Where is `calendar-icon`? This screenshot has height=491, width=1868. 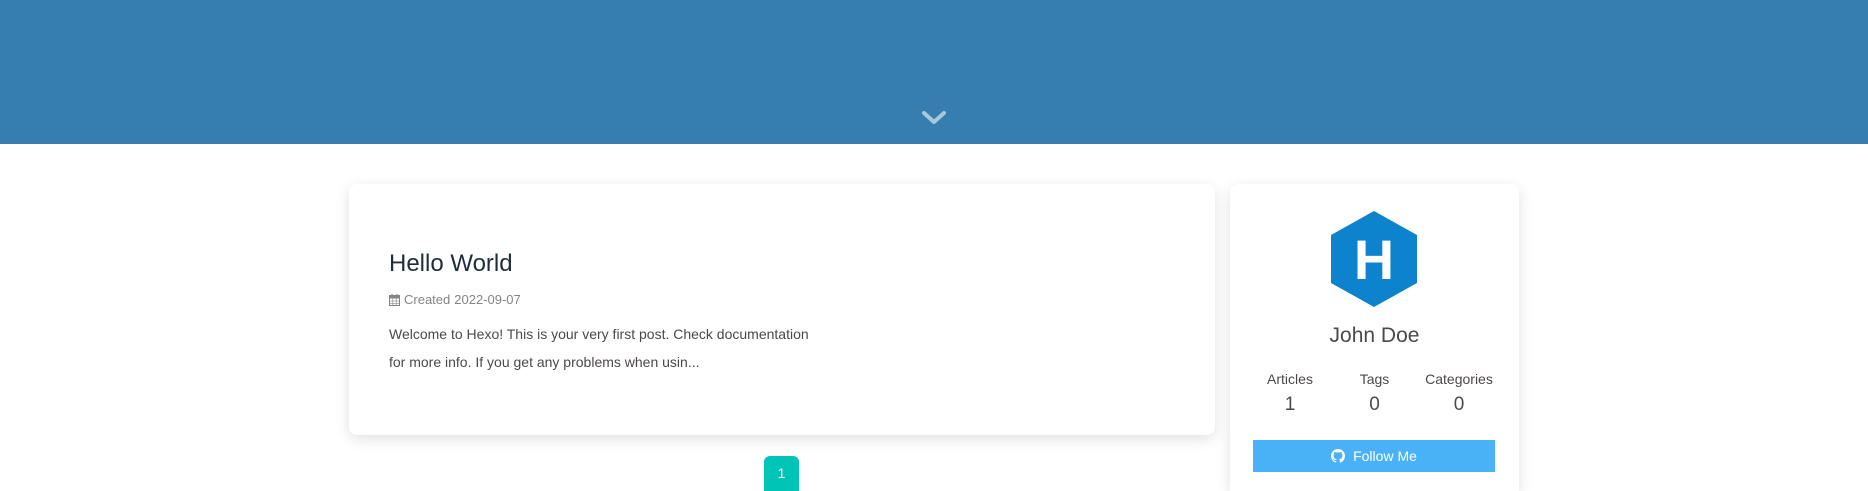 calendar-icon is located at coordinates (394, 299).